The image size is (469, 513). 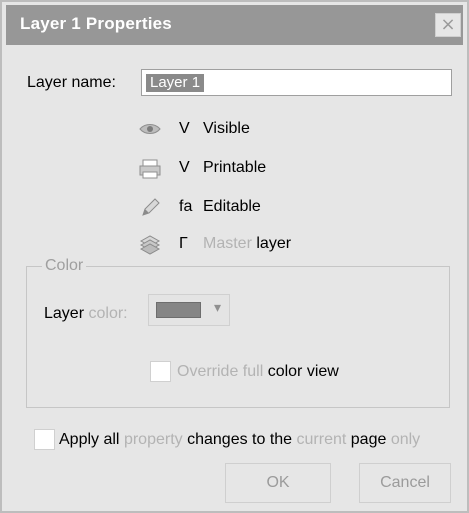 I want to click on apply-all-part-5: page, so click(x=368, y=439).